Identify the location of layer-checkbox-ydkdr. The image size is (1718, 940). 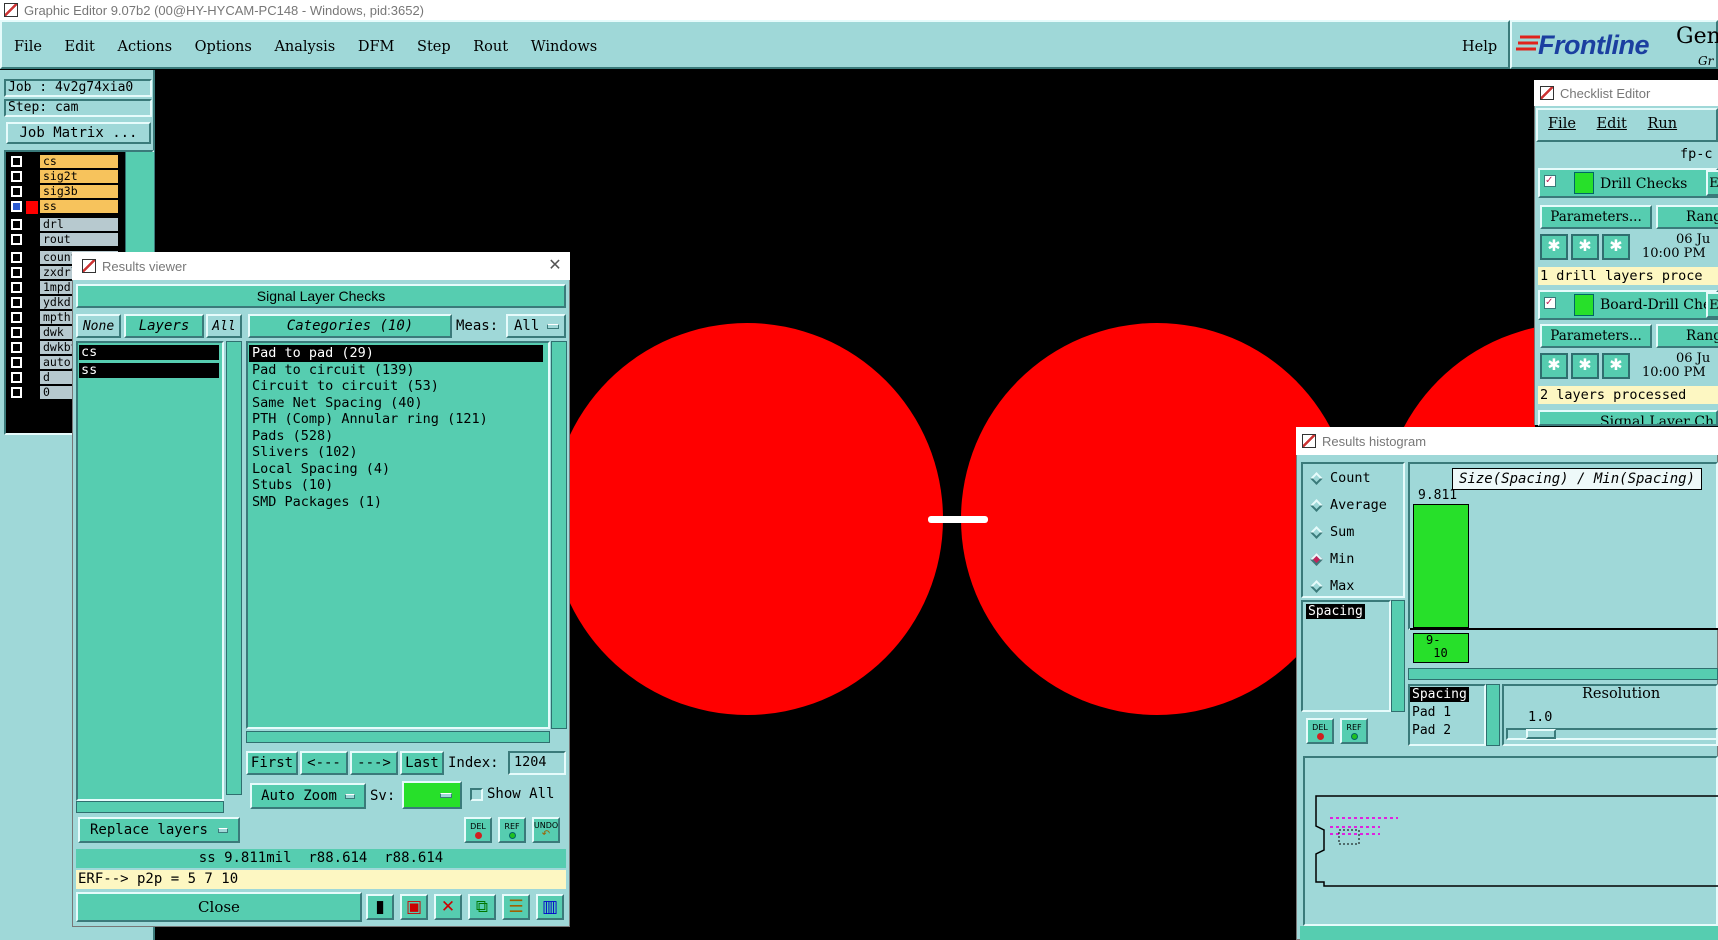
(16, 302).